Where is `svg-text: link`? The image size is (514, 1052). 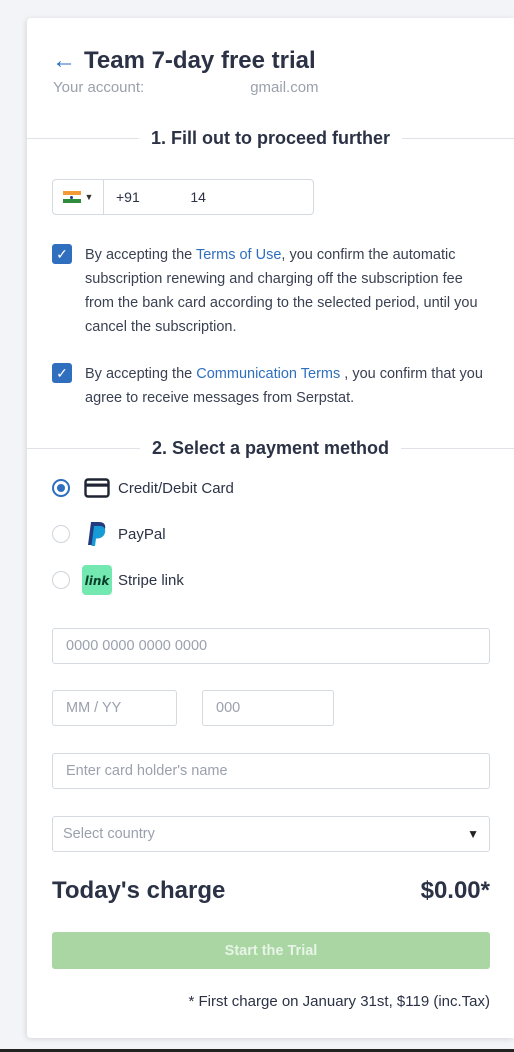 svg-text: link is located at coordinates (98, 581).